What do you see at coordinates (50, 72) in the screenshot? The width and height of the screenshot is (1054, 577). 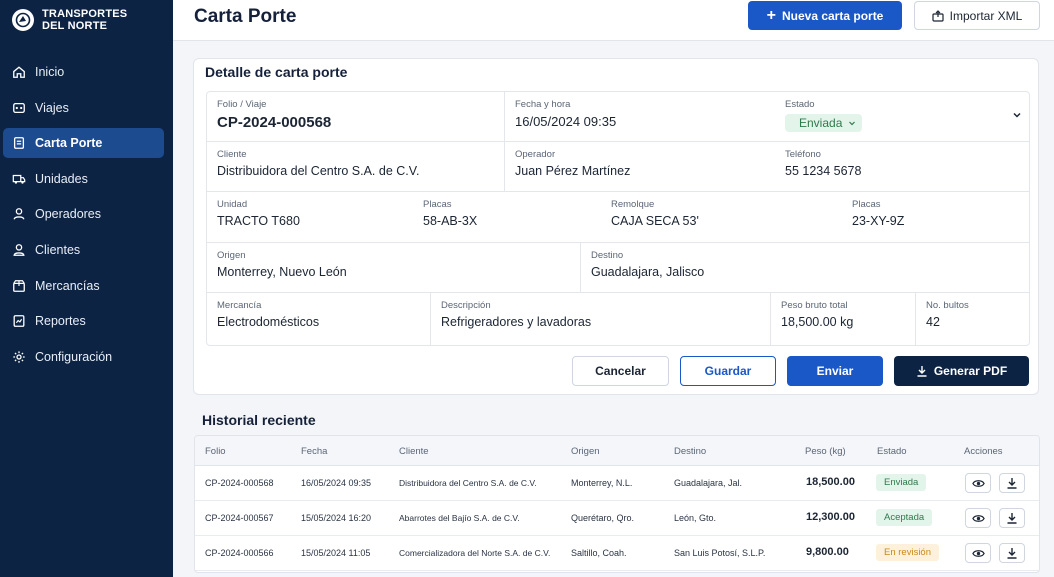 I see `sidebar-item-label: Inicio` at bounding box center [50, 72].